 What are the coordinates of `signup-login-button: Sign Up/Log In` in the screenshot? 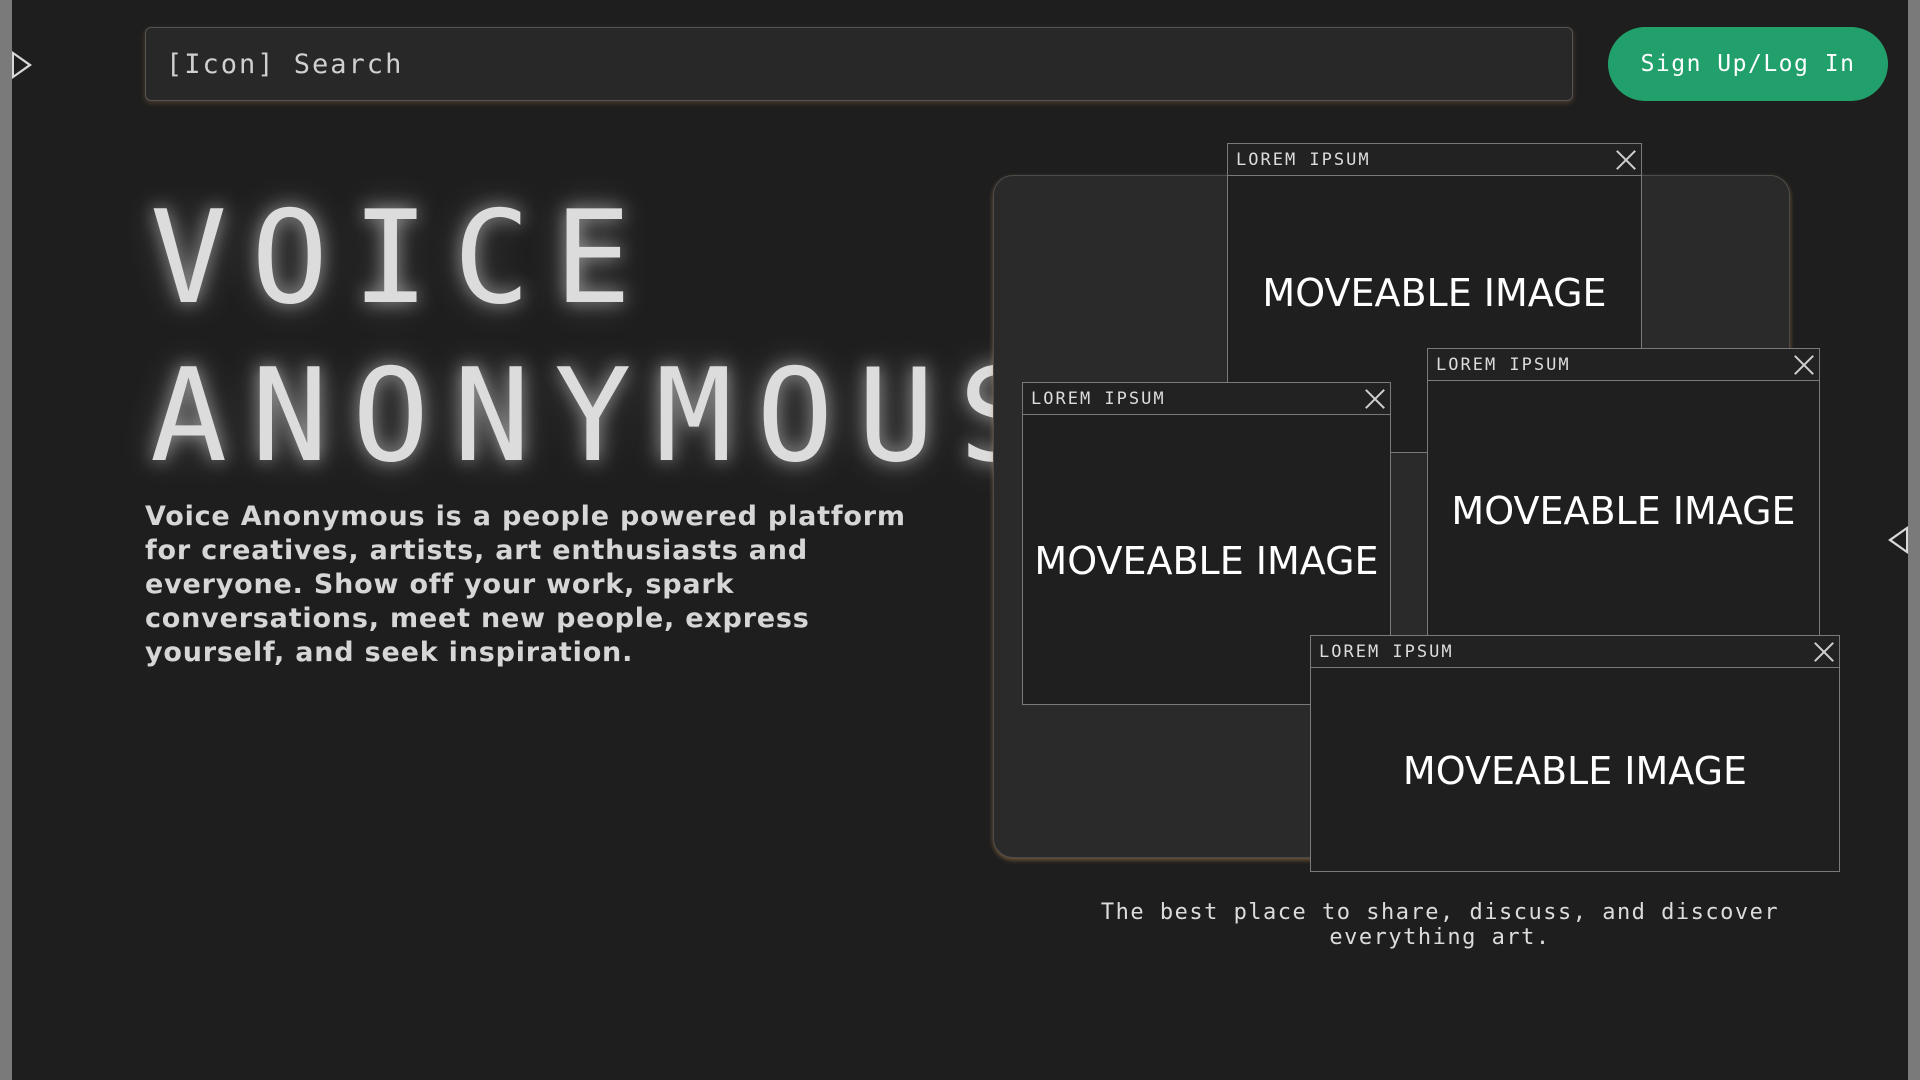 It's located at (1748, 64).